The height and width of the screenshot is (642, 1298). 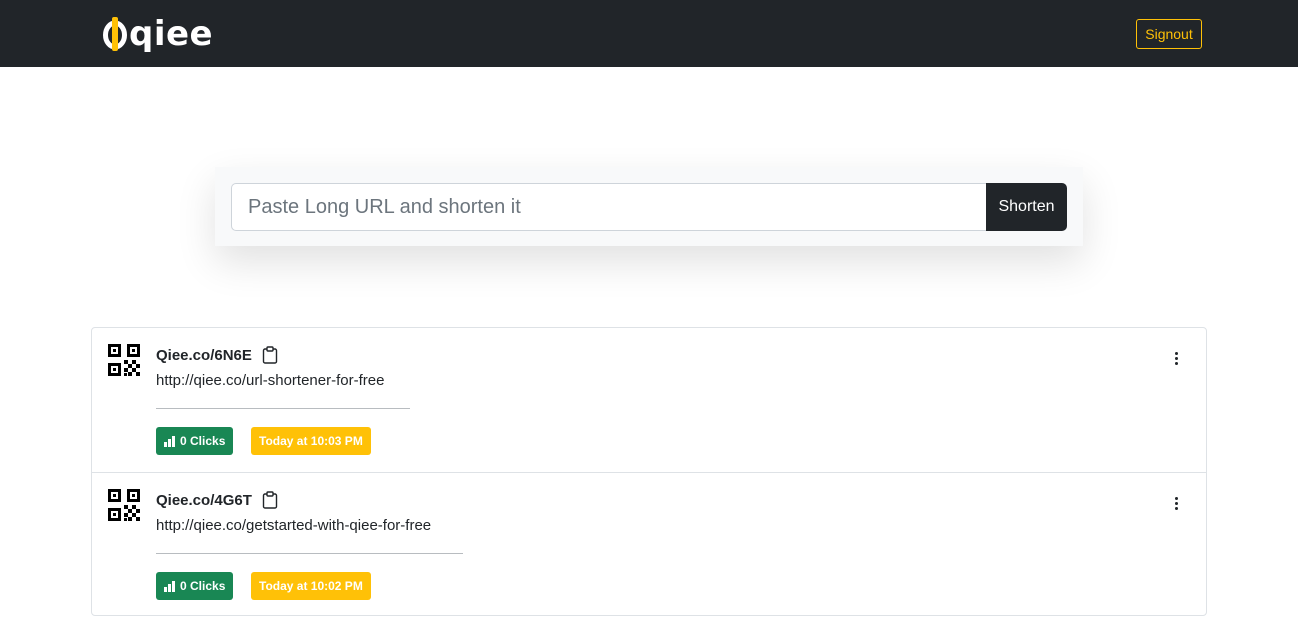 I want to click on date-badge: Today at 10:03 PM, so click(x=311, y=441).